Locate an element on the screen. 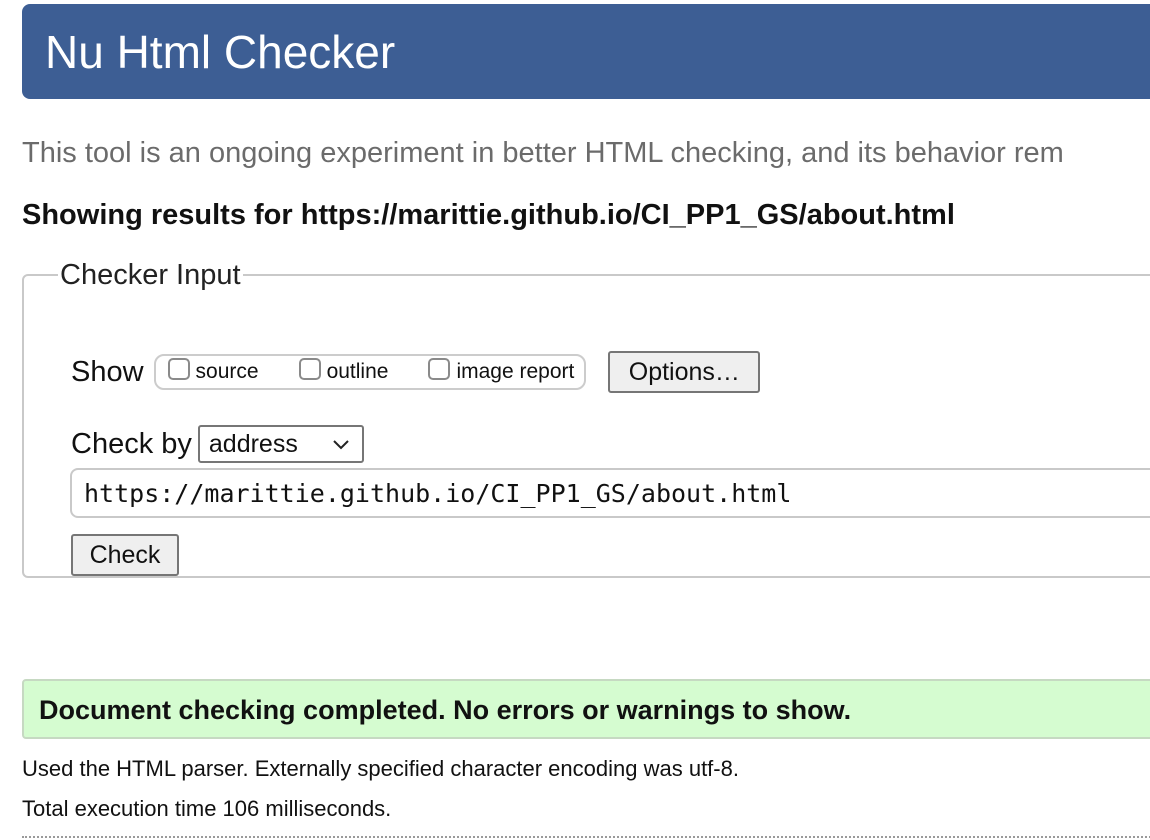 The image size is (1150, 840). source-checkbox is located at coordinates (178, 369).